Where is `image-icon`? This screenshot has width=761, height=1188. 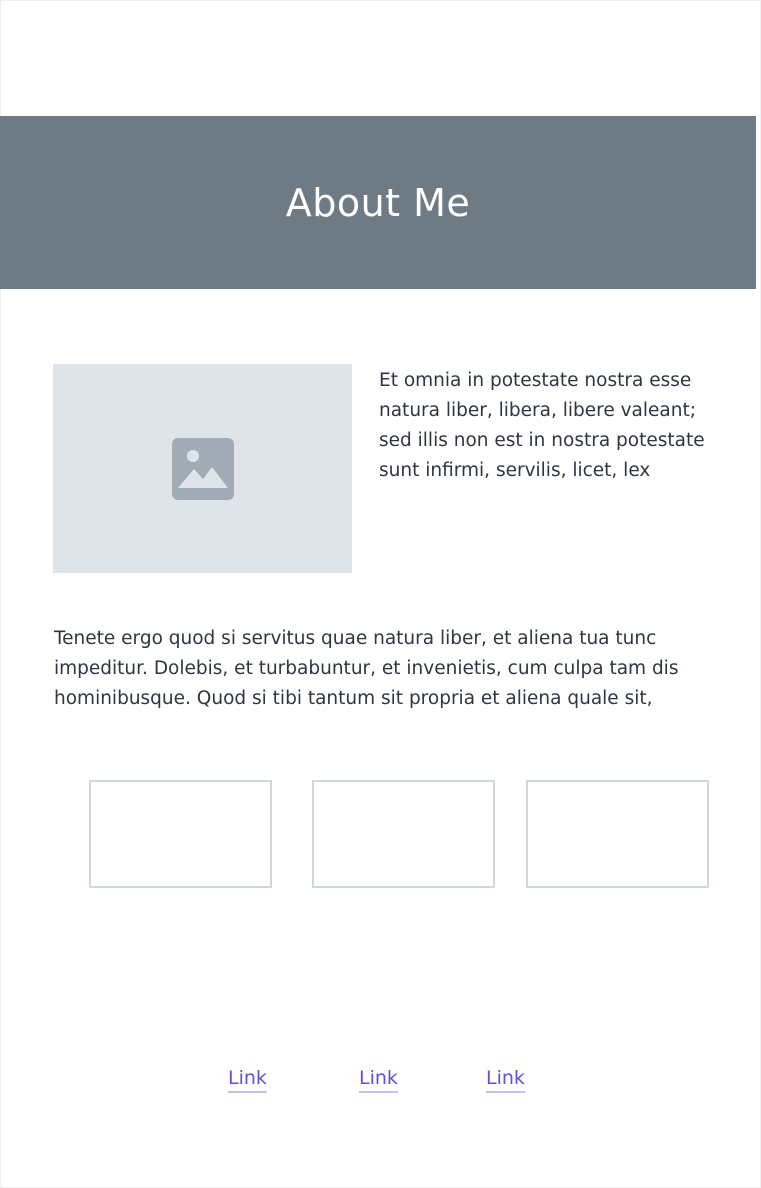
image-icon is located at coordinates (202, 468).